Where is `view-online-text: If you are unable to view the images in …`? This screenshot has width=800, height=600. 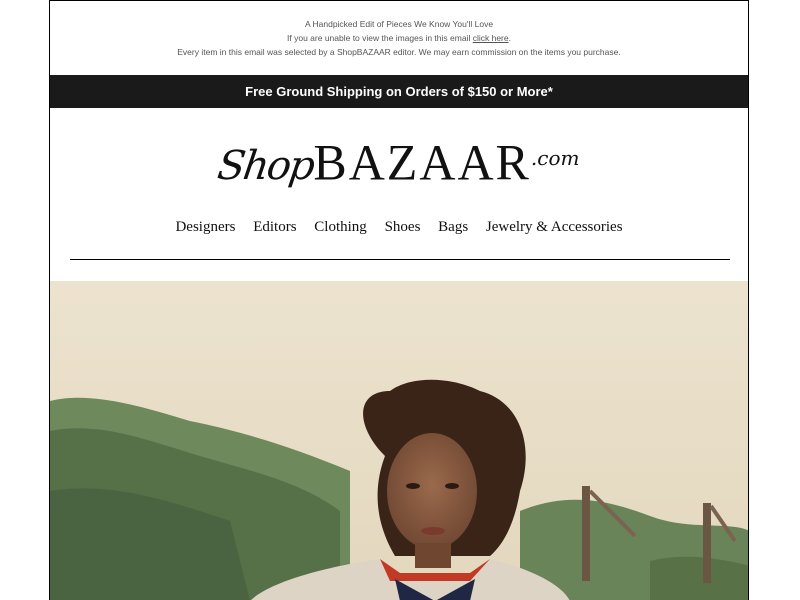
view-online-text: If you are unable to view the images in … is located at coordinates (380, 38).